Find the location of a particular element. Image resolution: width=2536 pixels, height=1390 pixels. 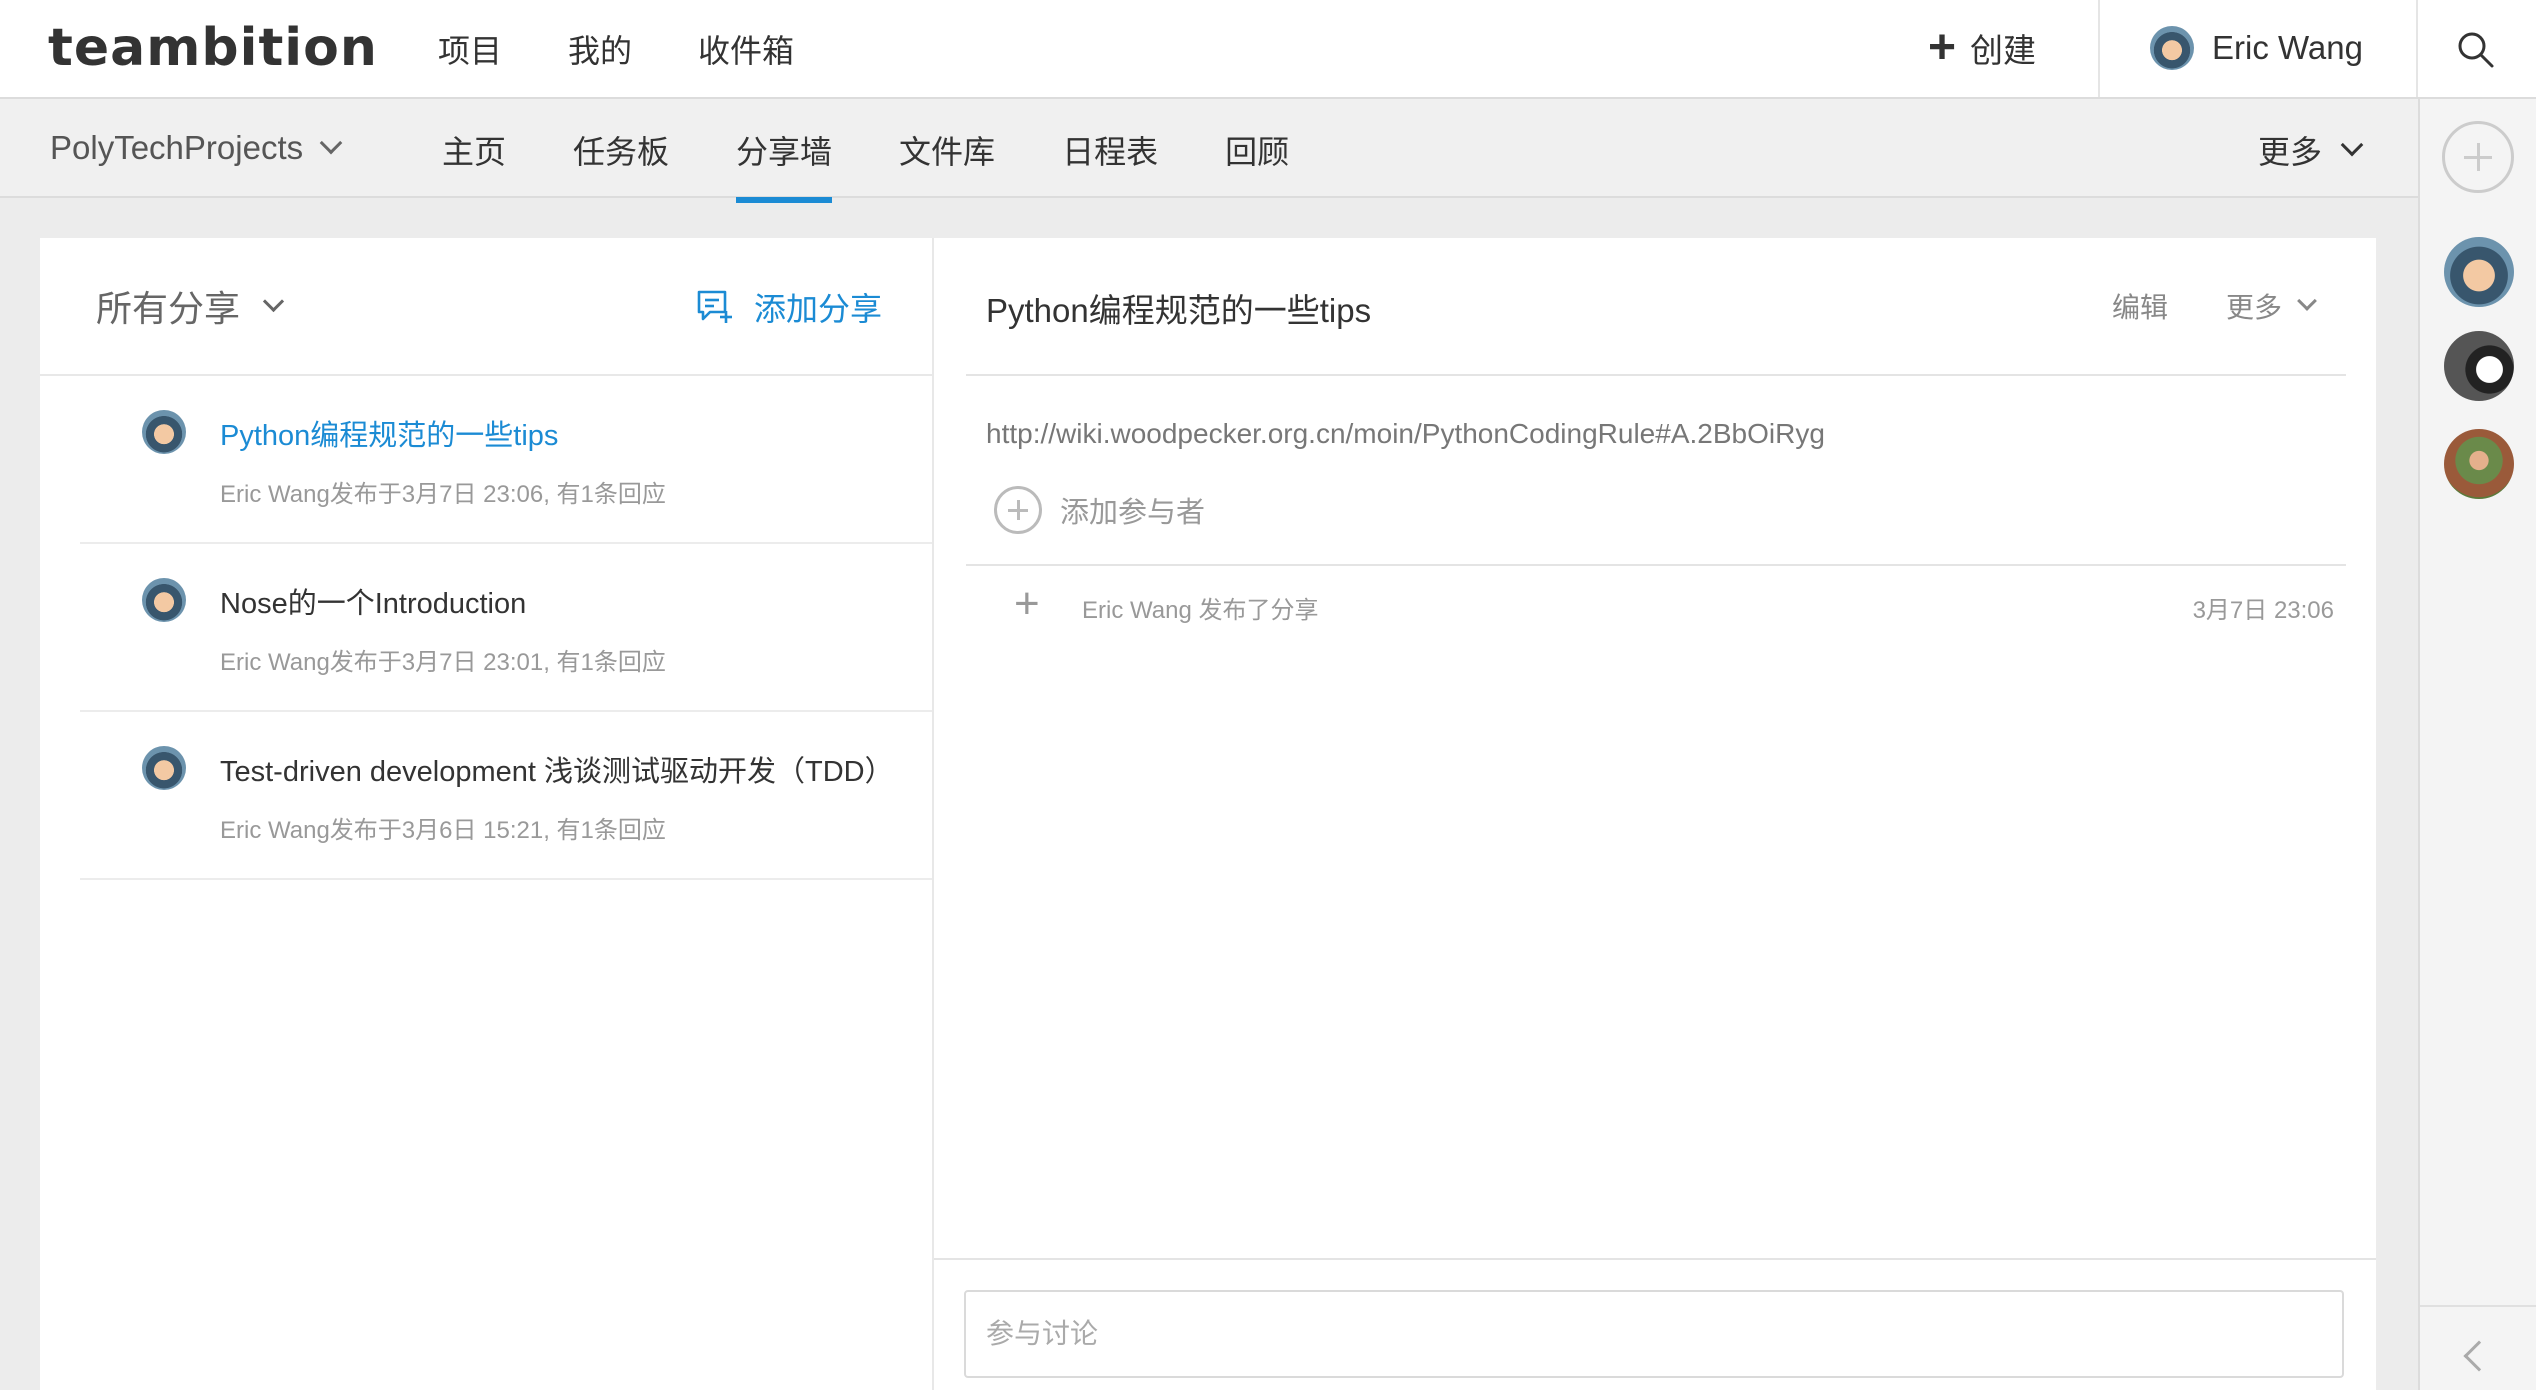

create-button: + 创建 is located at coordinates (1982, 48).